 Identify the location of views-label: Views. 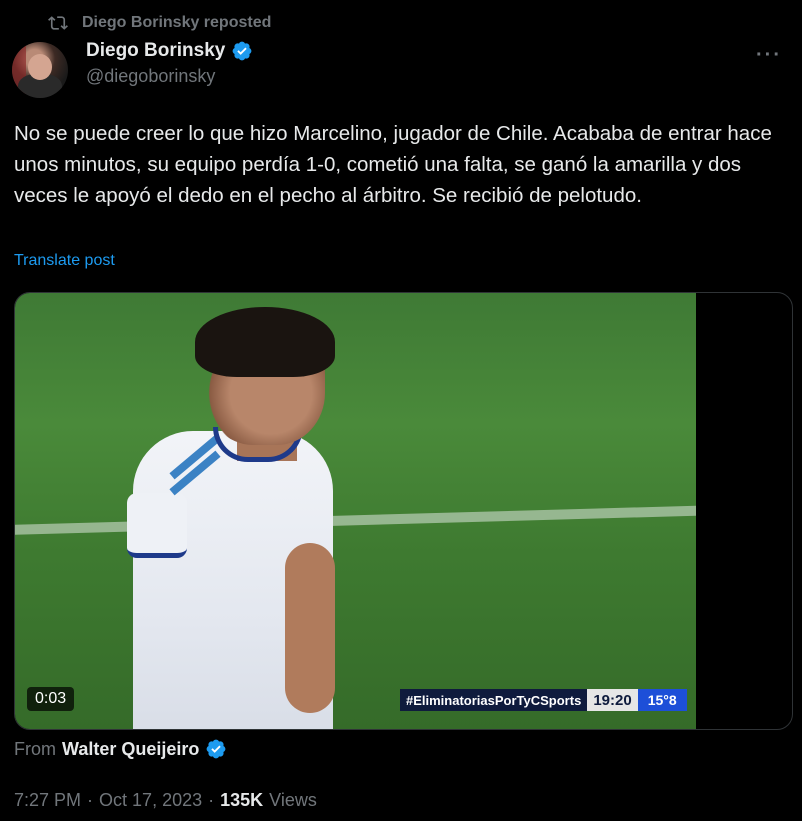
(293, 800).